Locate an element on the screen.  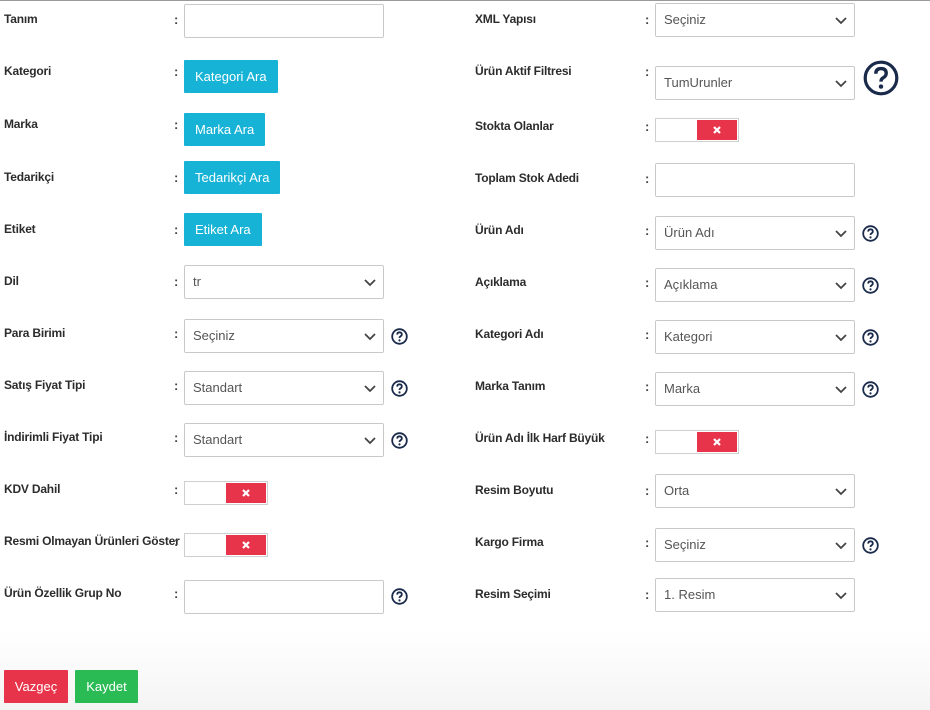
dil-label: Dil is located at coordinates (11, 281).